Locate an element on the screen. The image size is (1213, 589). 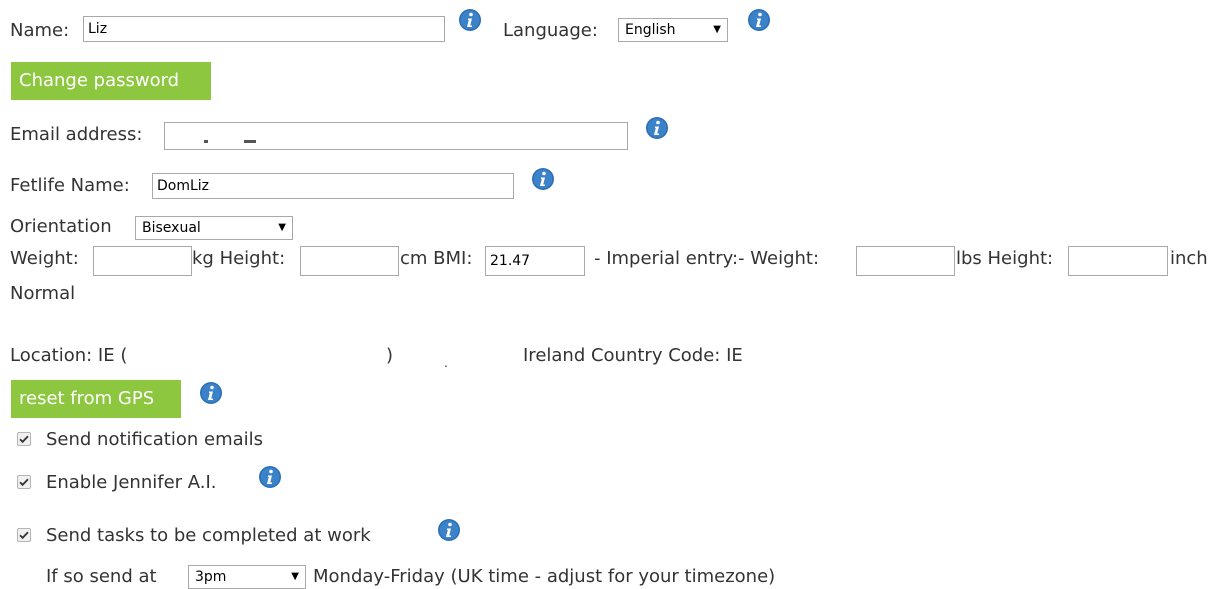
work-tasks-checkbox is located at coordinates (24, 535).